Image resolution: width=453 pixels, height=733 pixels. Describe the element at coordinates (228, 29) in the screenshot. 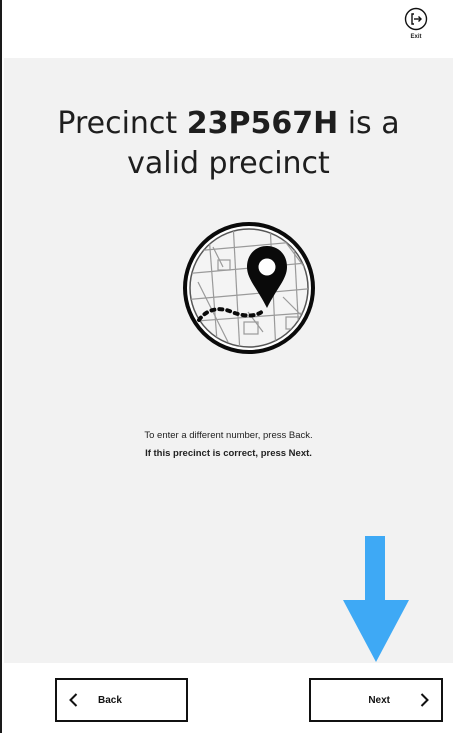

I see `top-bar: Exit` at that location.